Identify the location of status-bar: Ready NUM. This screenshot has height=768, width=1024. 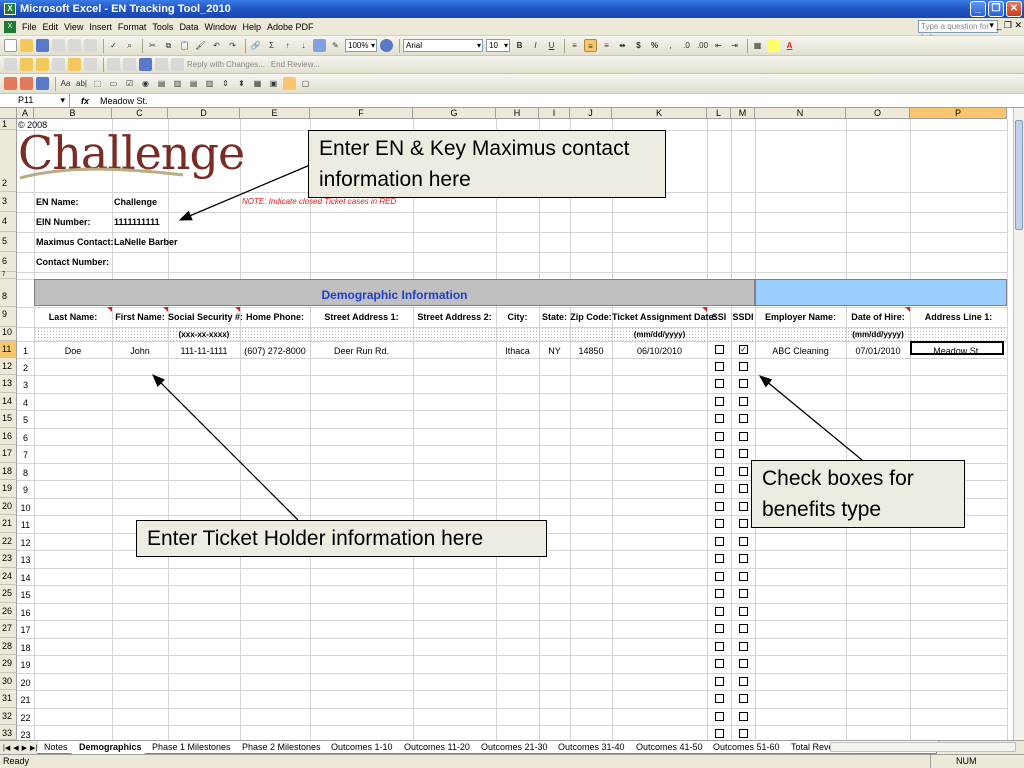
(512, 761).